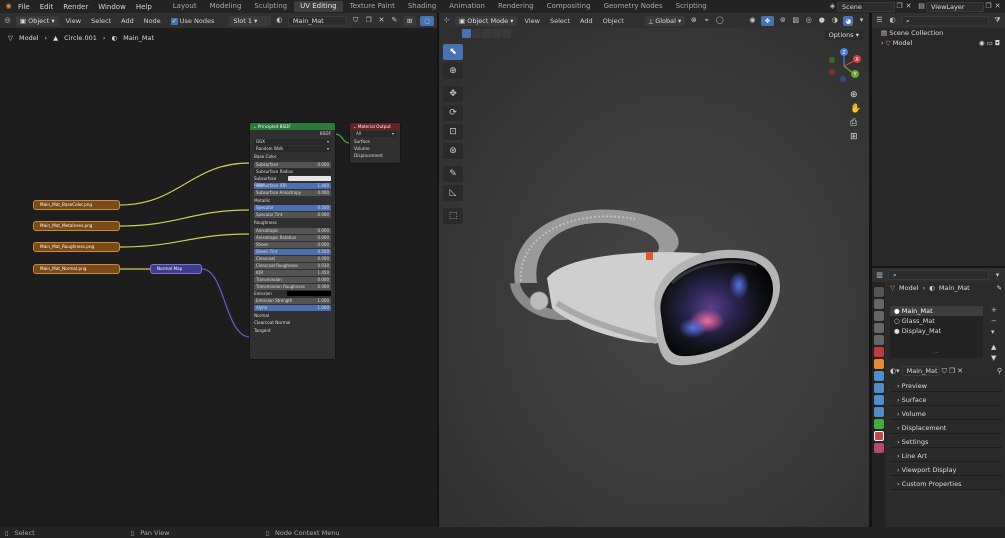 The height and width of the screenshot is (538, 1005). I want to click on output-tab-icon, so click(878, 316).